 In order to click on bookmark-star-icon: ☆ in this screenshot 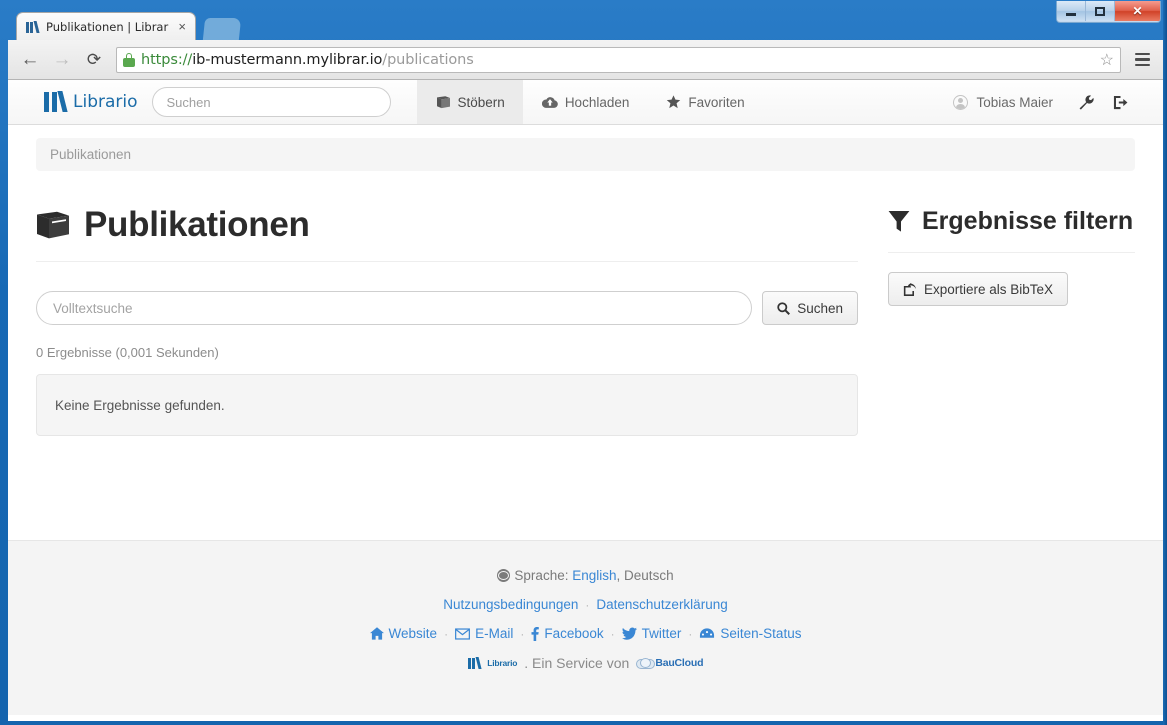, I will do `click(1107, 60)`.